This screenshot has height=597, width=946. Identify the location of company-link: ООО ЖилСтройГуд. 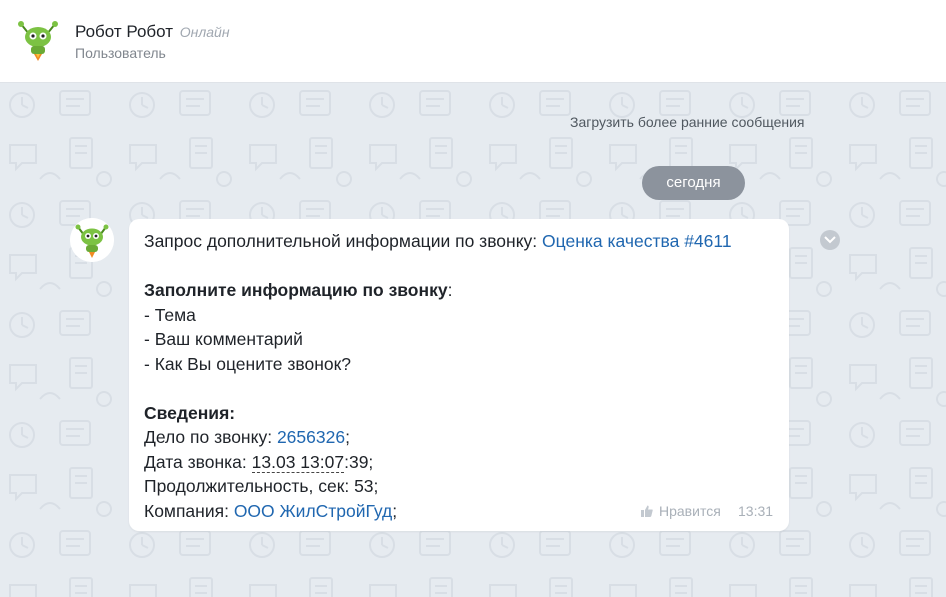
(313, 511).